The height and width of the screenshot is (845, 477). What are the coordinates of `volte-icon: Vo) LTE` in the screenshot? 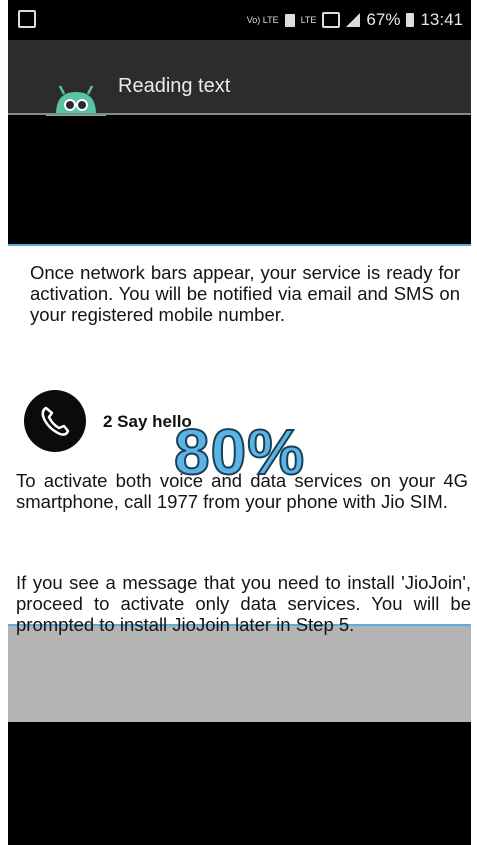 It's located at (262, 19).